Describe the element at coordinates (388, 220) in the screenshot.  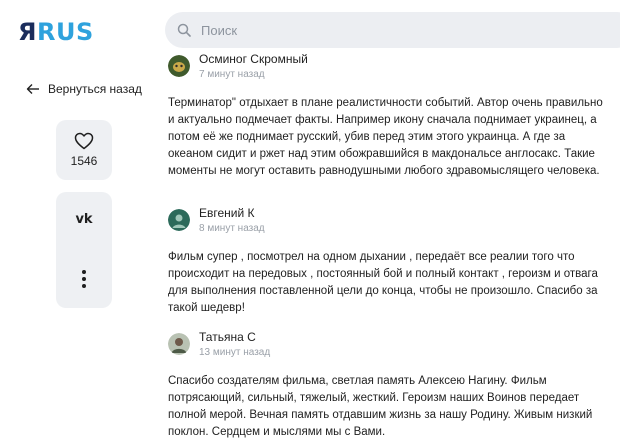
I see `comment-header: Евгений К 8 минут назад` at that location.